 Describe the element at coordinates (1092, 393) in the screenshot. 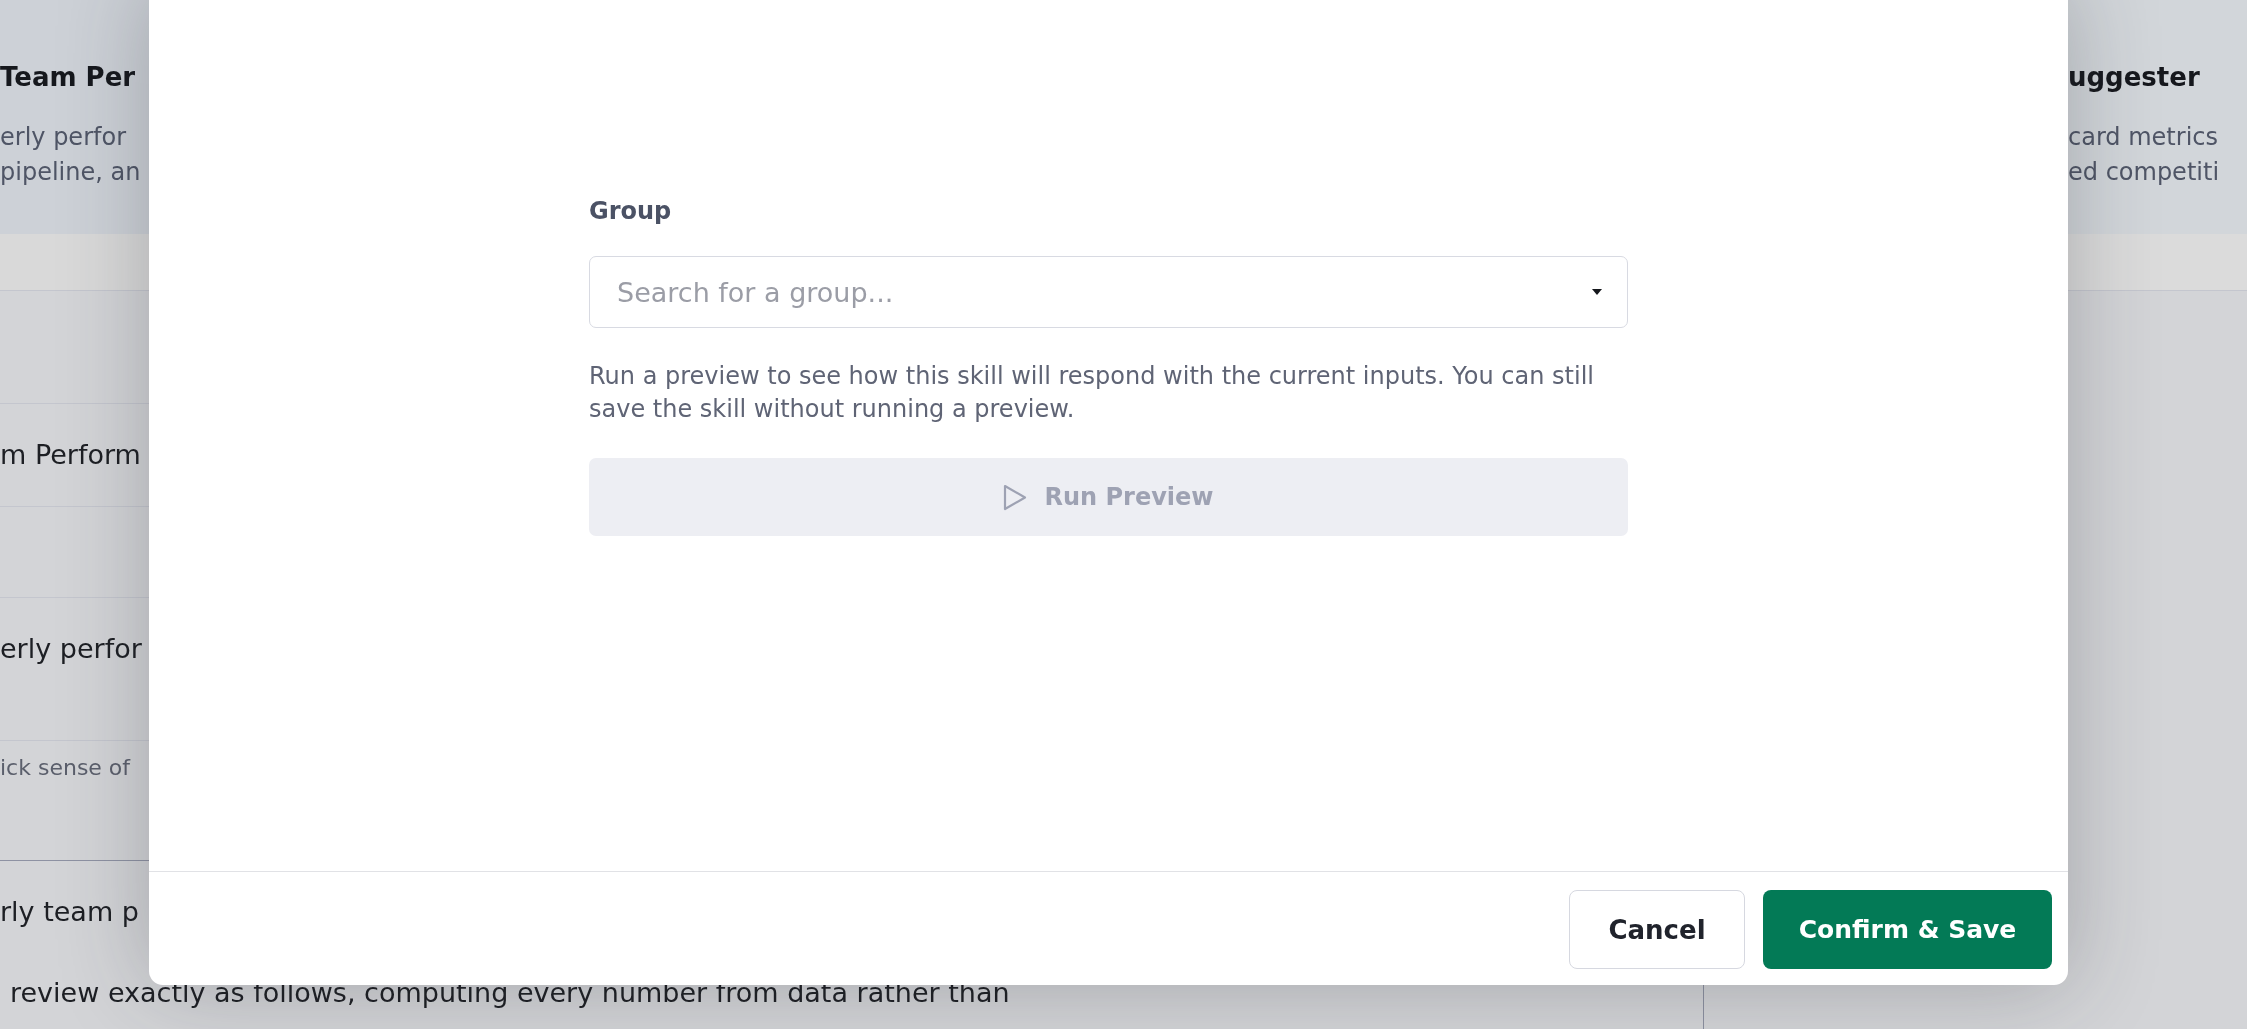

I see `help-text: Run a preview to see how this skill will respond with the current inputs. You can still save the skill without running a preview.` at that location.